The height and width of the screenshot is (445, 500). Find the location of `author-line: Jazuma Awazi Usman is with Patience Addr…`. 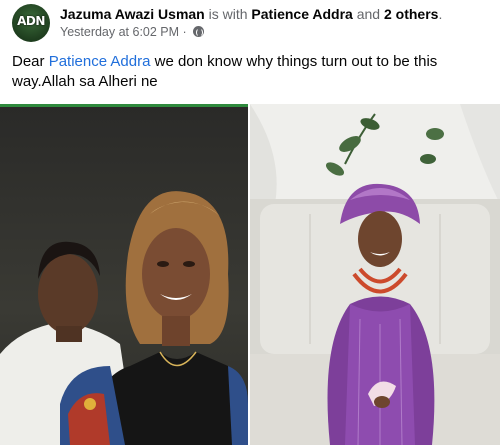

author-line: Jazuma Awazi Usman is with Patience Addr… is located at coordinates (251, 14).